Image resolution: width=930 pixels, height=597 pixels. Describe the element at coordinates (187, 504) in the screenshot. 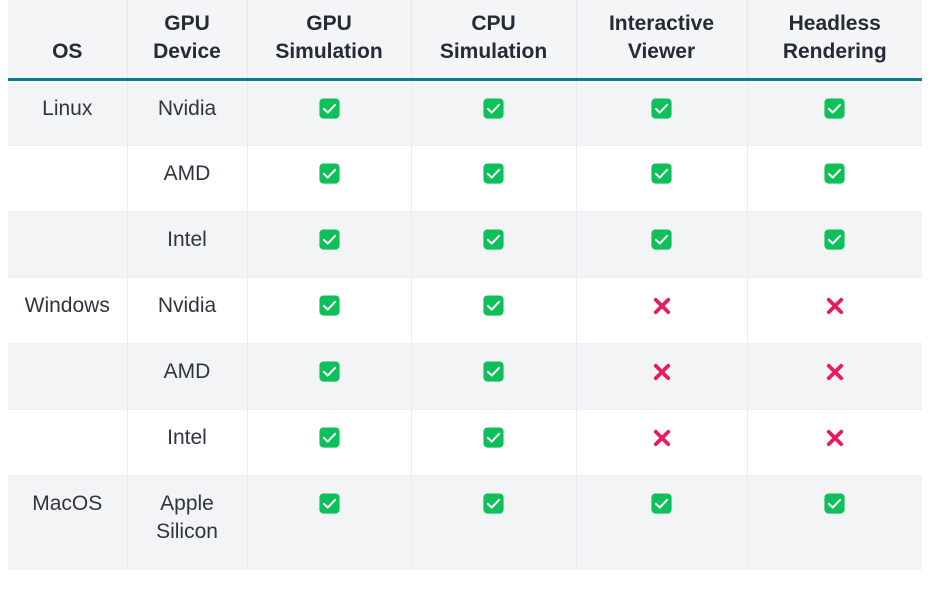

I see `gpu-device-label-line-1: Apple` at that location.